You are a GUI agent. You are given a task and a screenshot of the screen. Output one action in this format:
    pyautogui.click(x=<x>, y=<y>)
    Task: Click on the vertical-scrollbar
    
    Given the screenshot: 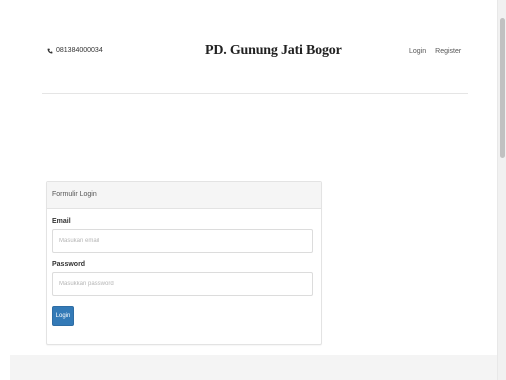 What is the action you would take?
    pyautogui.click(x=501, y=190)
    